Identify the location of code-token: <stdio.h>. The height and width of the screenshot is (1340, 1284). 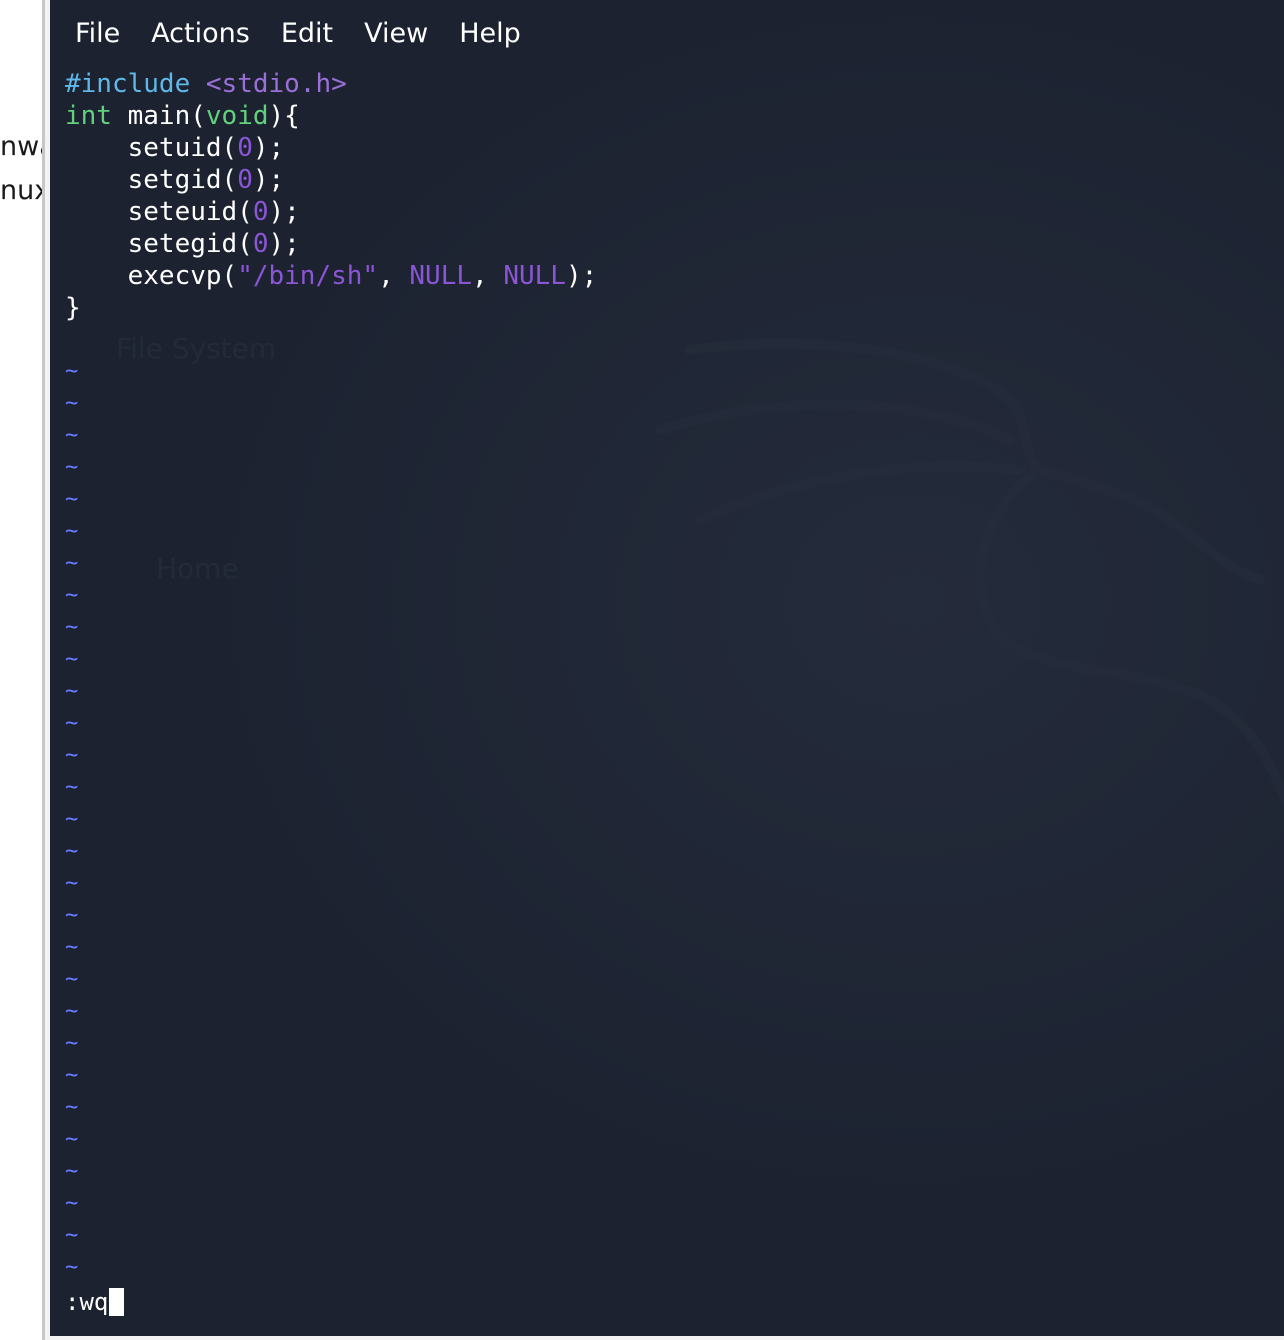
(276, 84).